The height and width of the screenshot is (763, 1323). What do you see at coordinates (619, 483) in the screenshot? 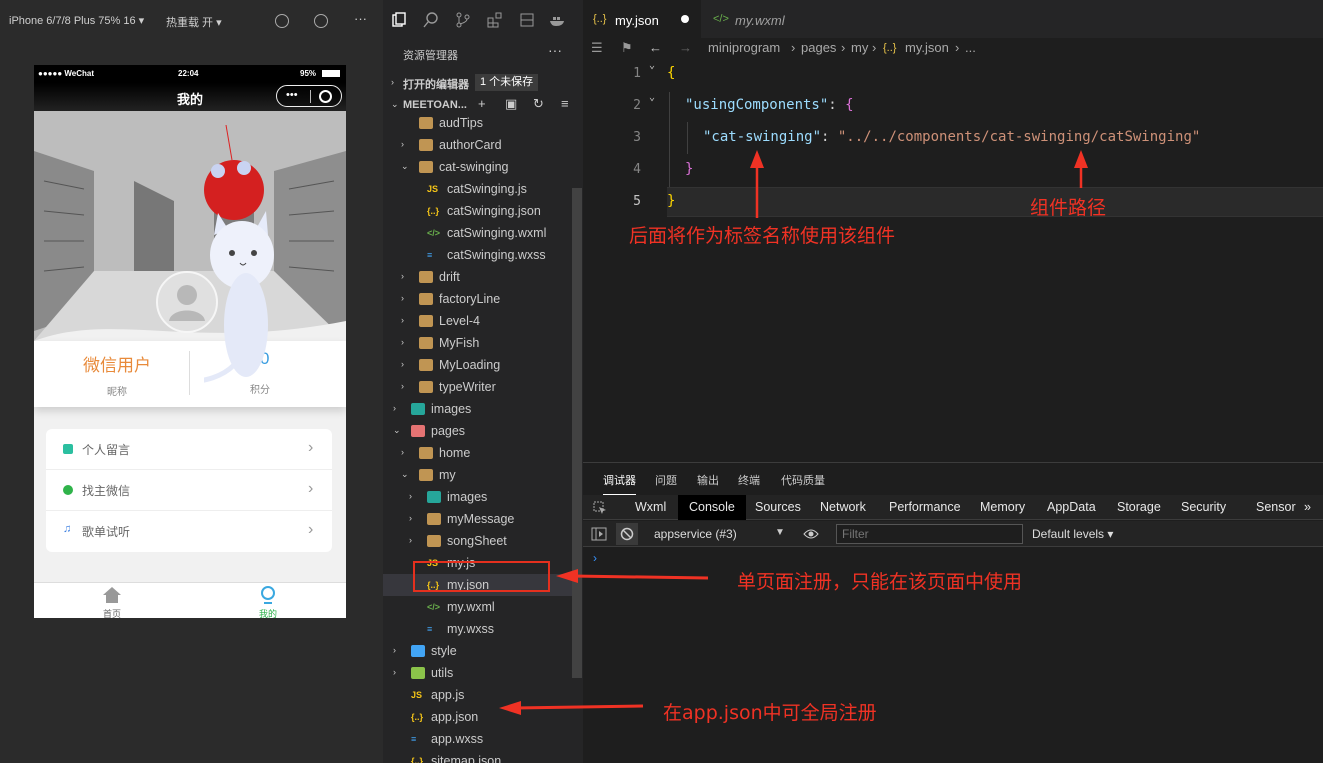
I see `tab-debugger: 调试器` at bounding box center [619, 483].